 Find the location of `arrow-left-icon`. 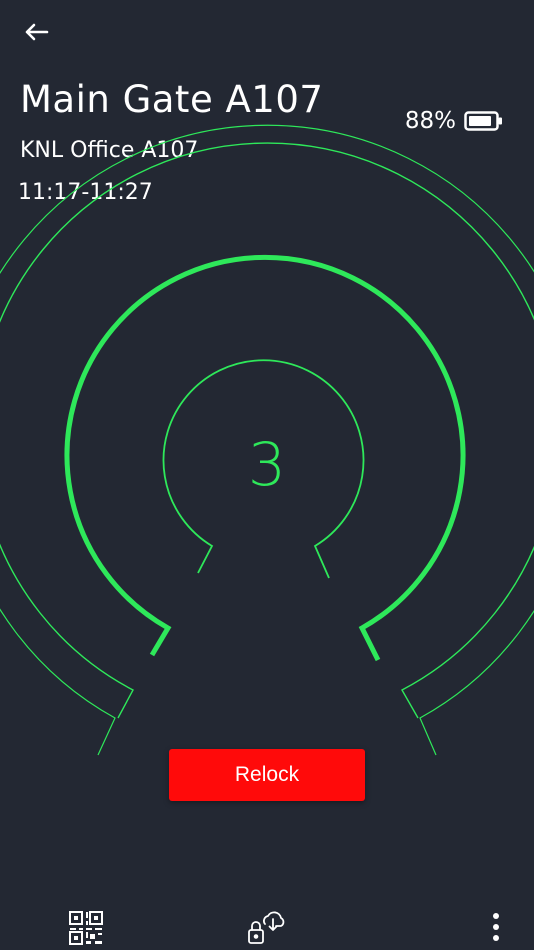

arrow-left-icon is located at coordinates (37, 32).